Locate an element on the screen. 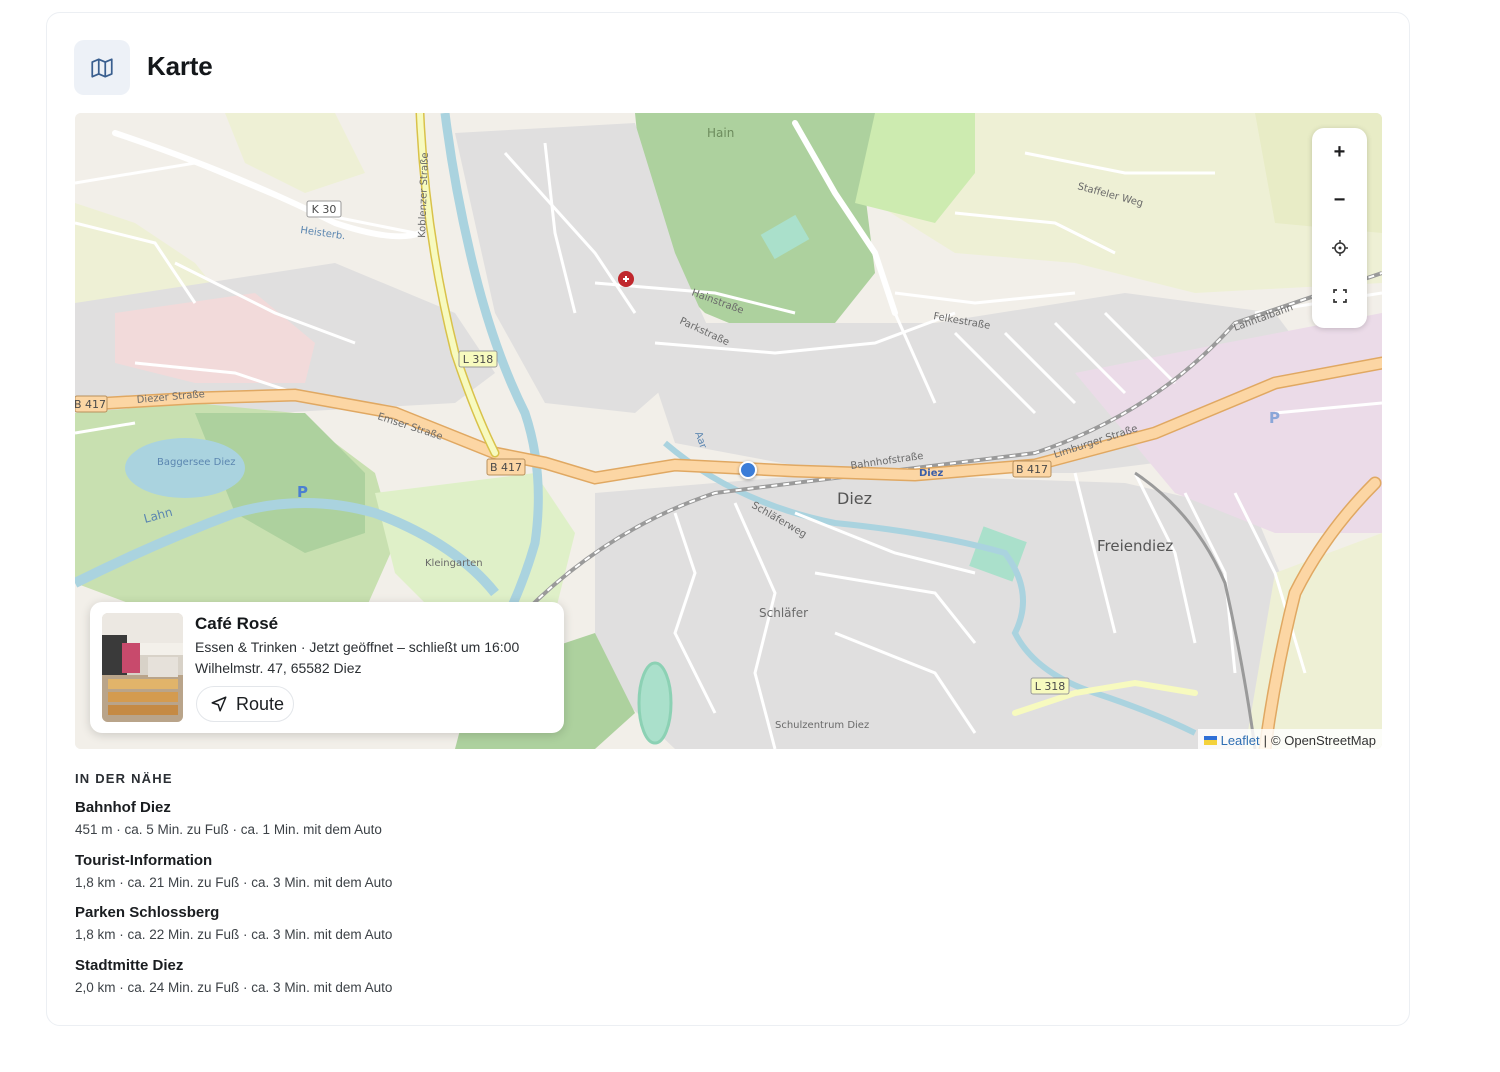  page-title: Karte is located at coordinates (180, 66).